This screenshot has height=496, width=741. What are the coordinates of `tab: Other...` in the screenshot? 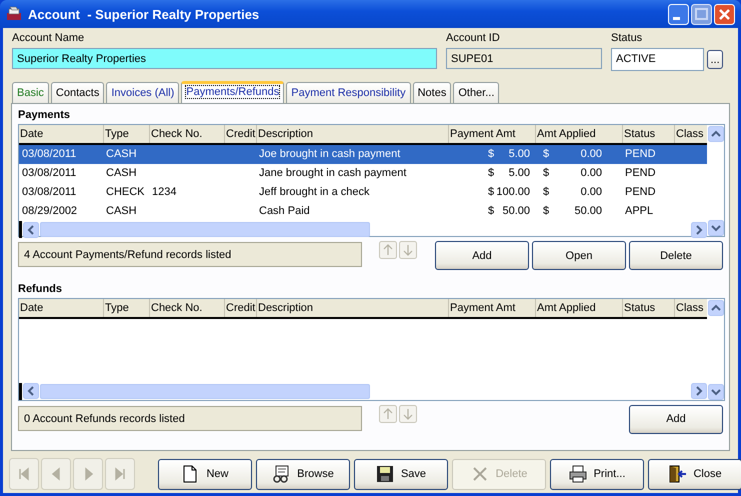 It's located at (476, 92).